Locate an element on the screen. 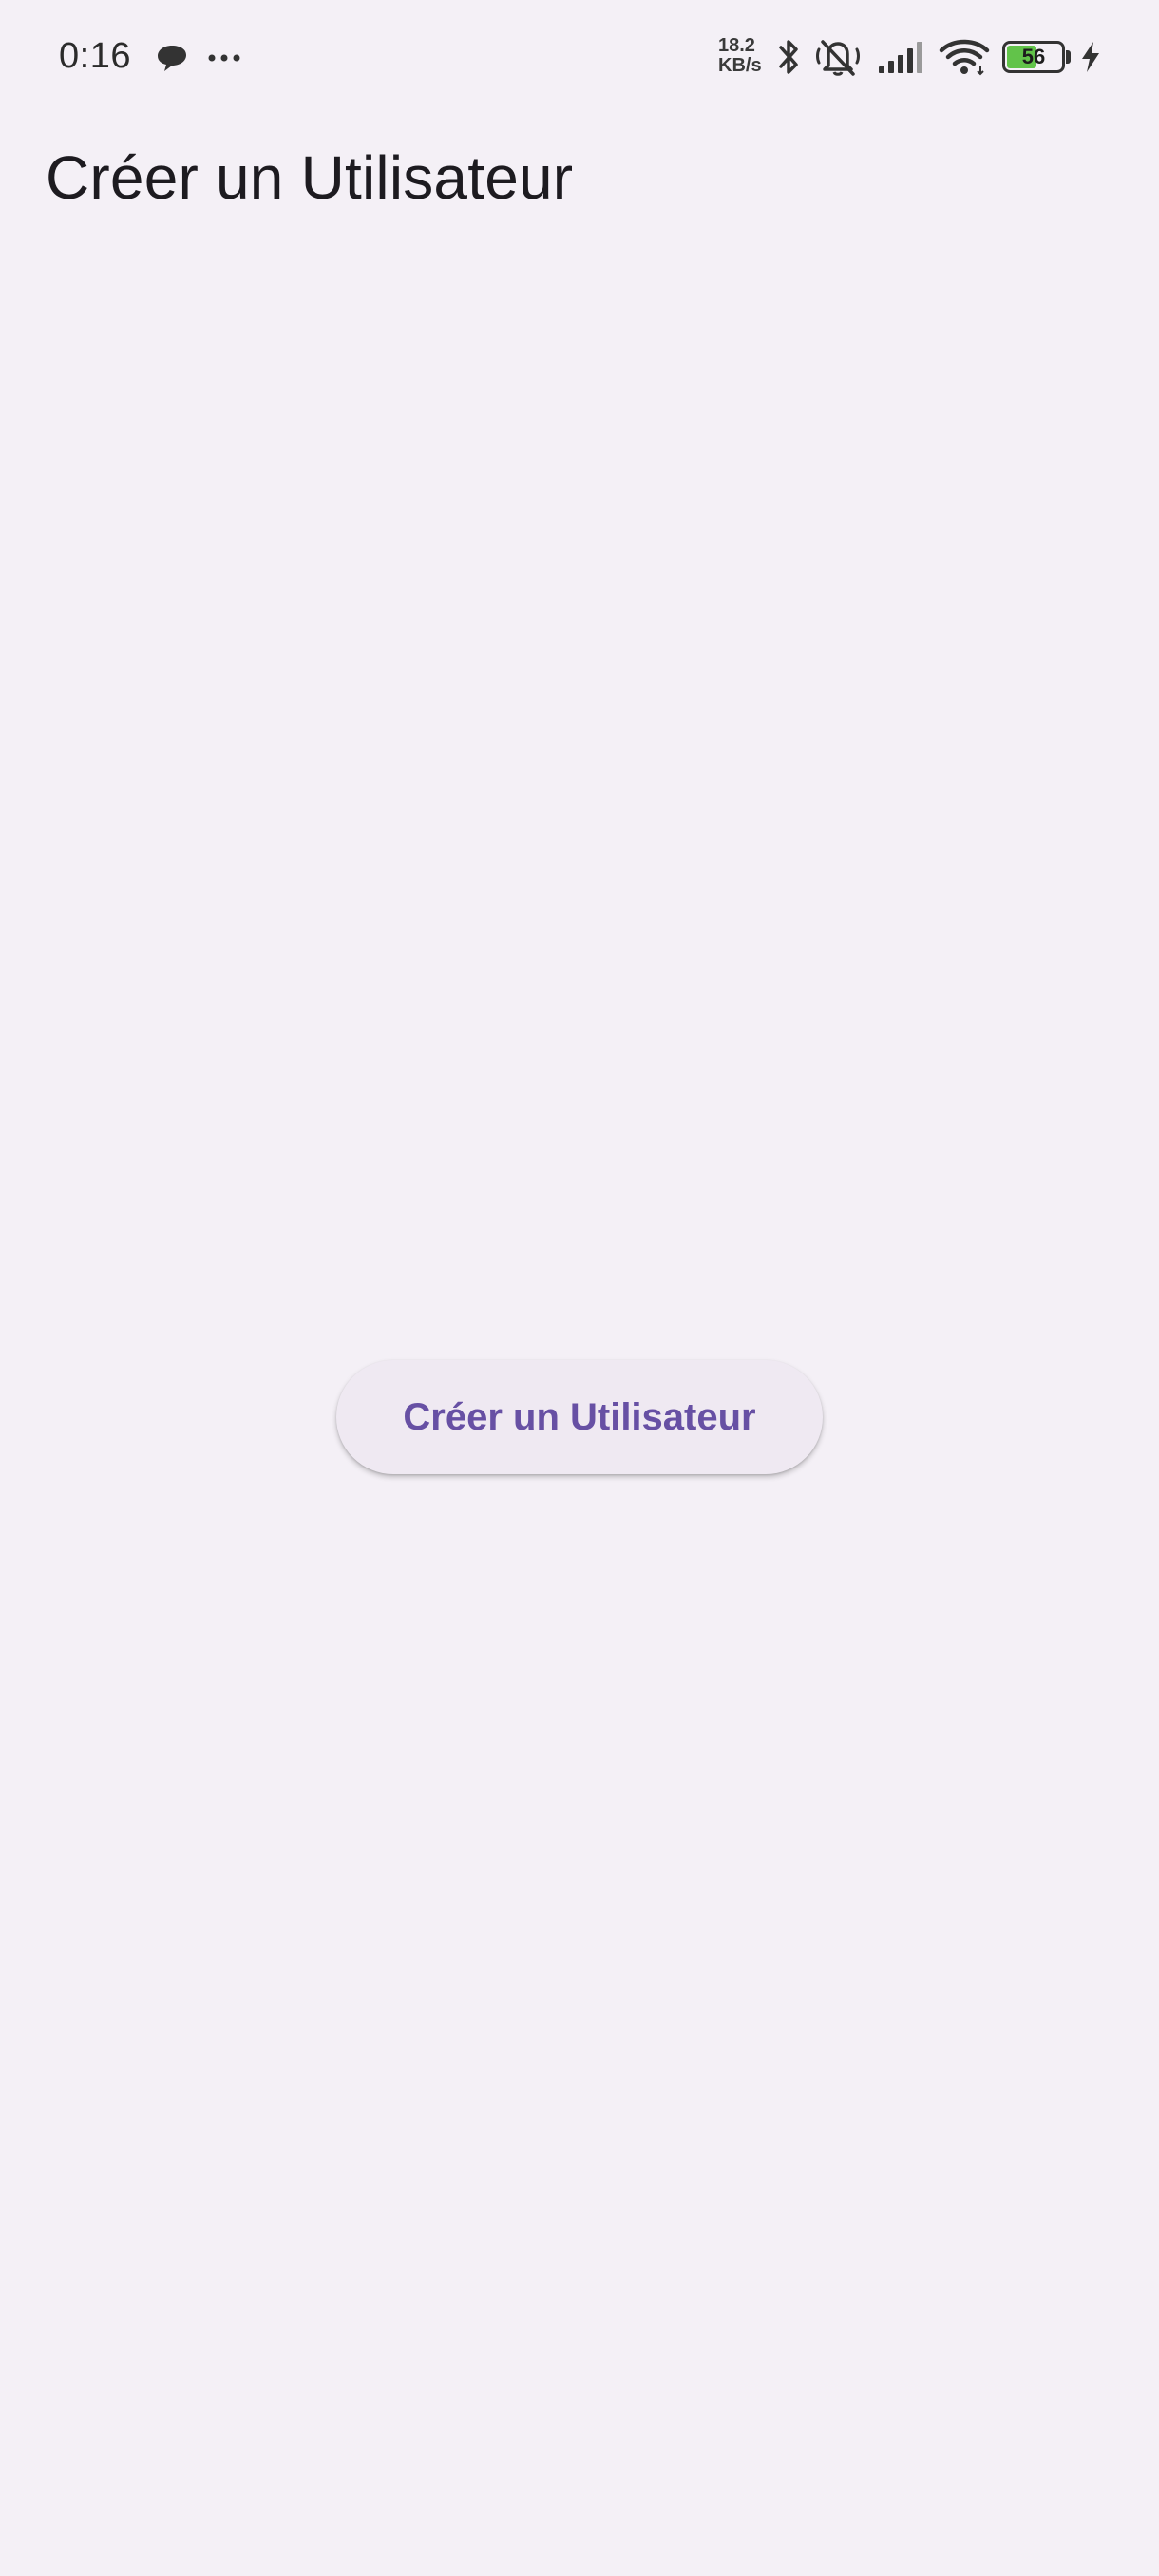 This screenshot has height=2576, width=1159. status-bar: 0:16 18.2 KB/s 56 is located at coordinates (579, 57).